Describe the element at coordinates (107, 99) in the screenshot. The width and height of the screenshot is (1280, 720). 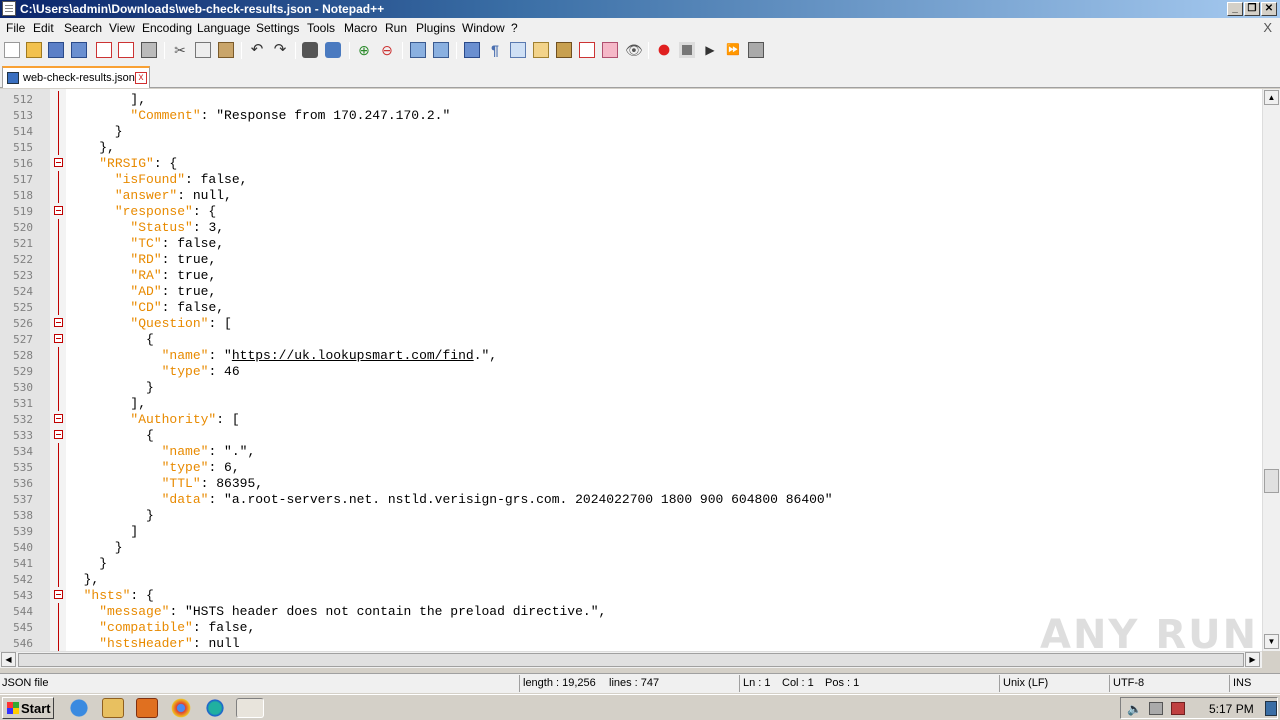
I see `json-text: ],` at that location.